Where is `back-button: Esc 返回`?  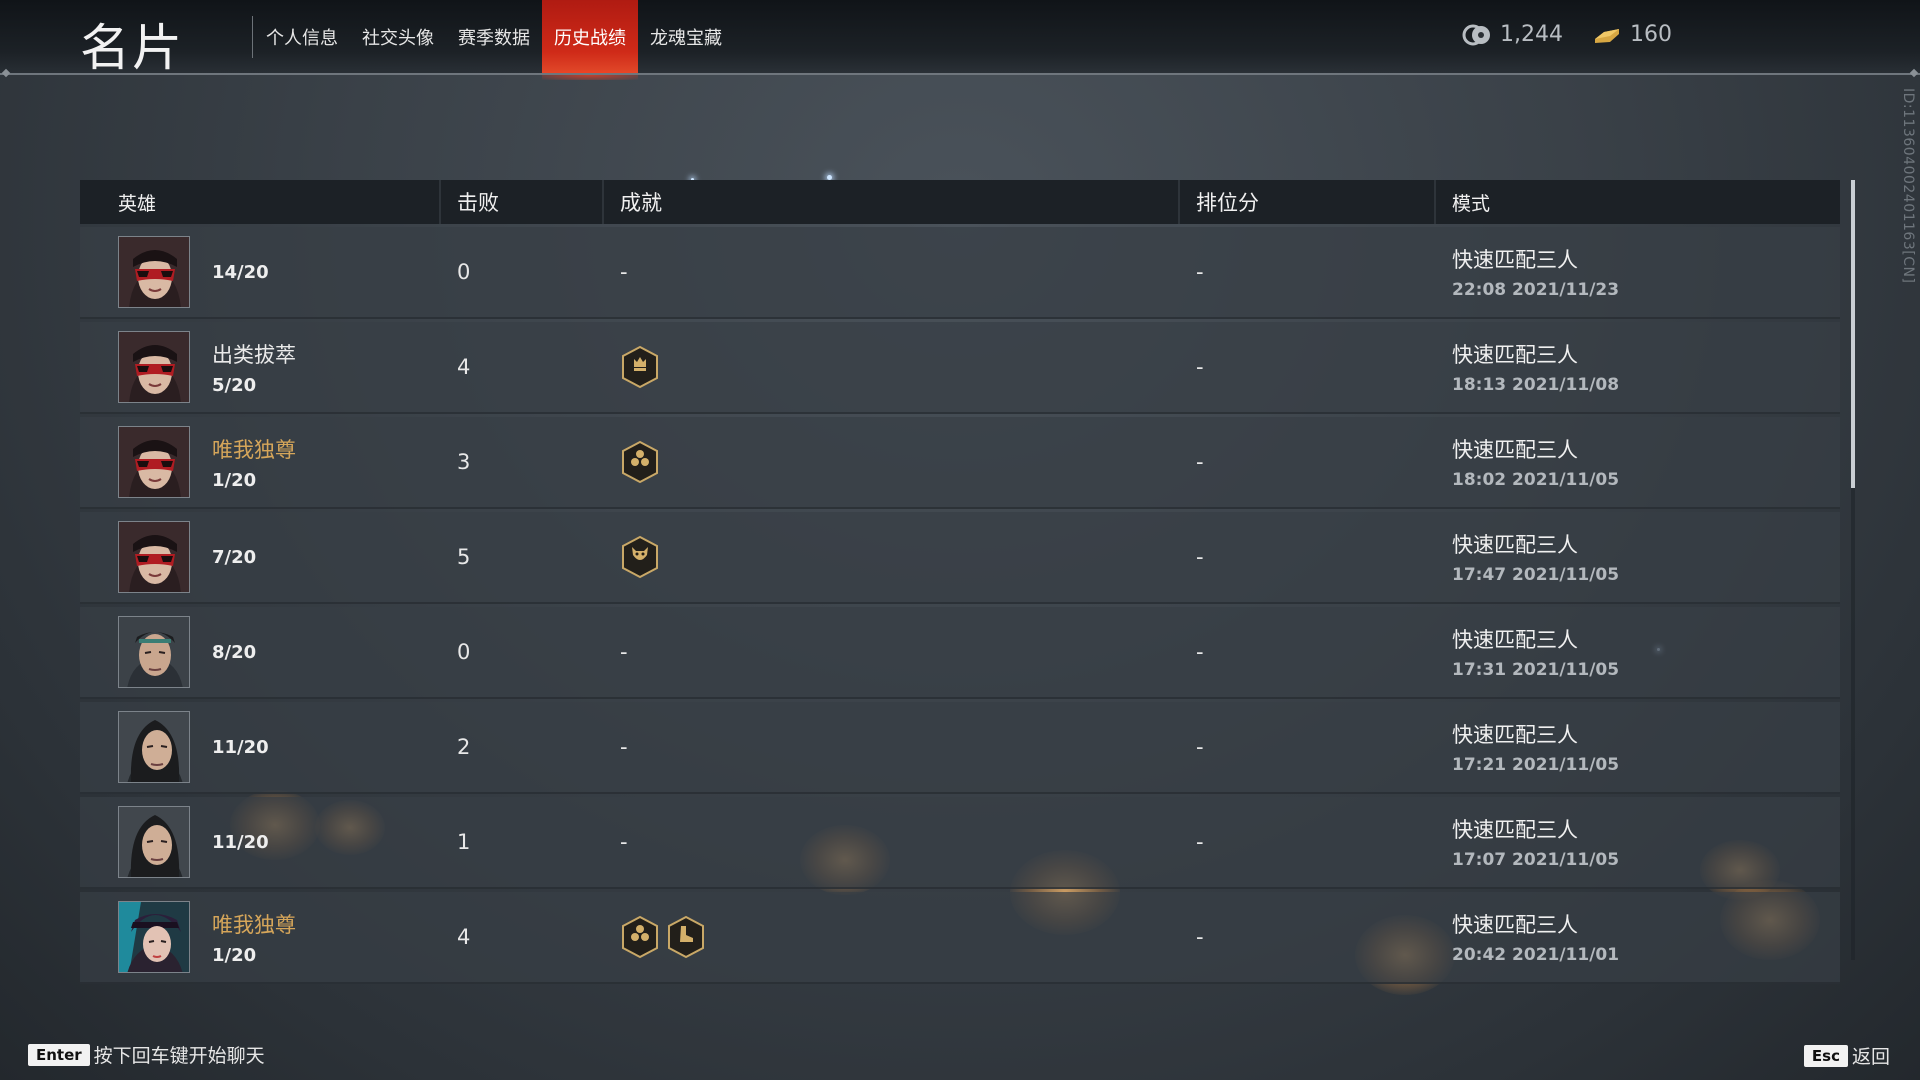 back-button: Esc 返回 is located at coordinates (1846, 1055).